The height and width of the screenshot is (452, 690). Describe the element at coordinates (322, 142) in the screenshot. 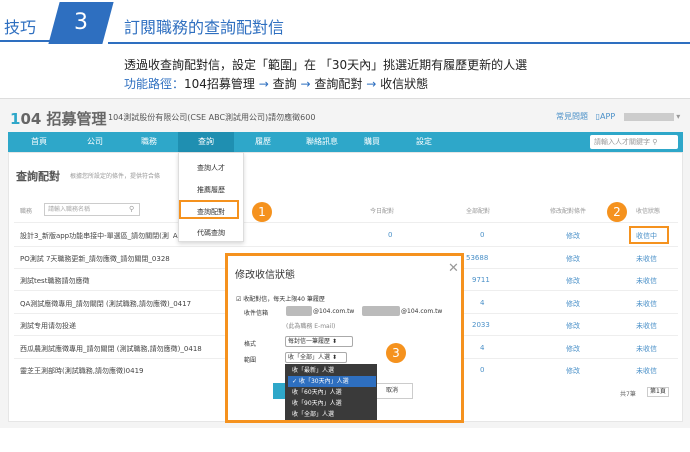

I see `nav-messages: 聯絡訊息` at that location.